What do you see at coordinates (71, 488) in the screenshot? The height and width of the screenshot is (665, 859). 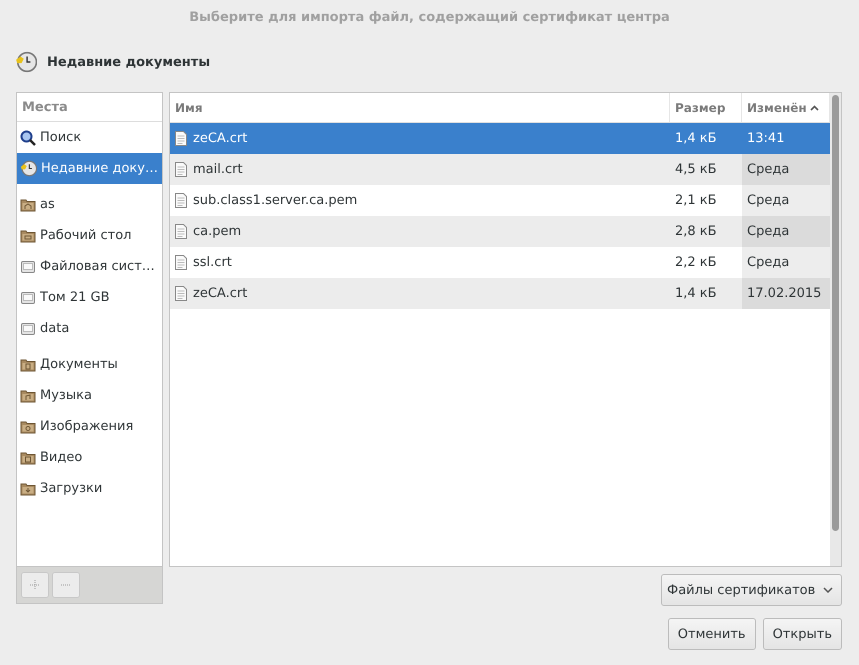 I see `sidebar-item-label: Загрузки` at bounding box center [71, 488].